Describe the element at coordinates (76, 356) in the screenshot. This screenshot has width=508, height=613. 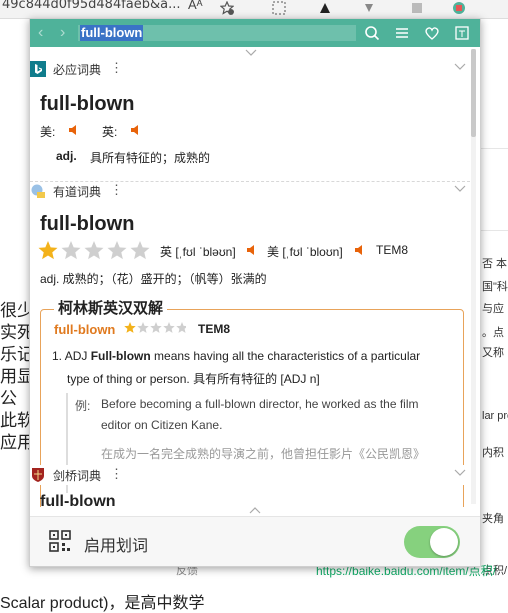
I see `sense-type: ADJ` at that location.